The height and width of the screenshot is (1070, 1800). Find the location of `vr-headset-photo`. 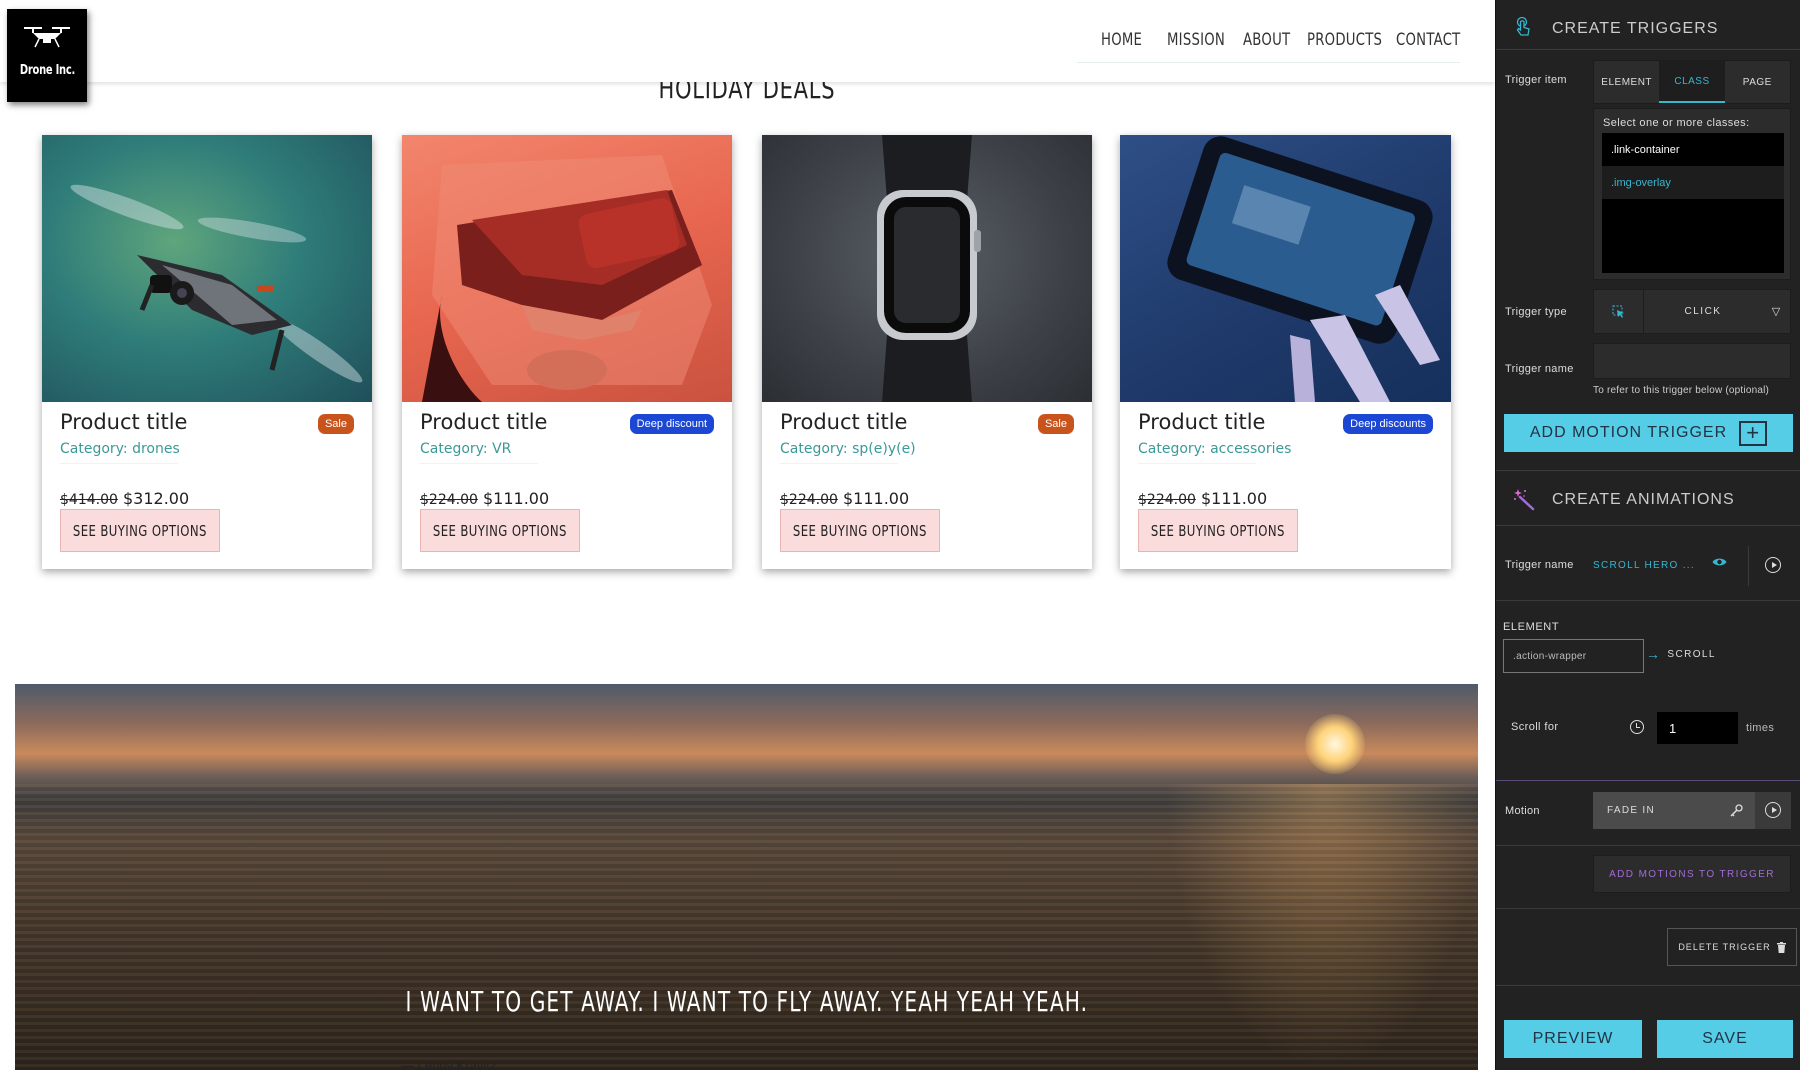

vr-headset-photo is located at coordinates (567, 268).